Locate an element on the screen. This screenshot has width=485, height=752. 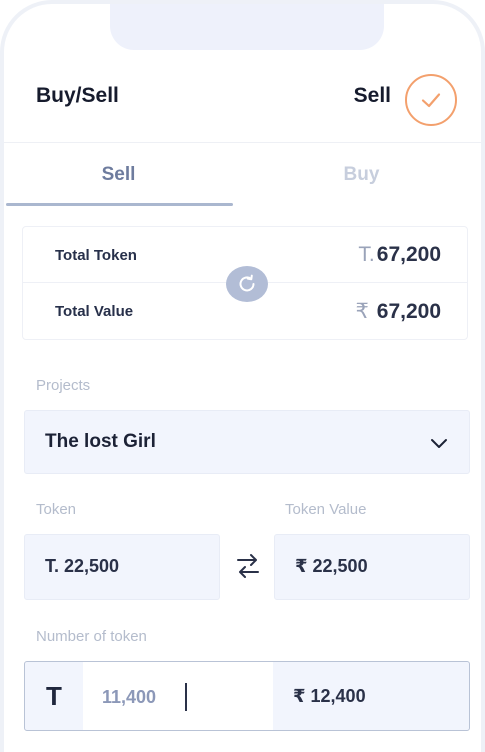
number-of-token-field: T 11,400 ₹ 12,400 is located at coordinates (247, 696).